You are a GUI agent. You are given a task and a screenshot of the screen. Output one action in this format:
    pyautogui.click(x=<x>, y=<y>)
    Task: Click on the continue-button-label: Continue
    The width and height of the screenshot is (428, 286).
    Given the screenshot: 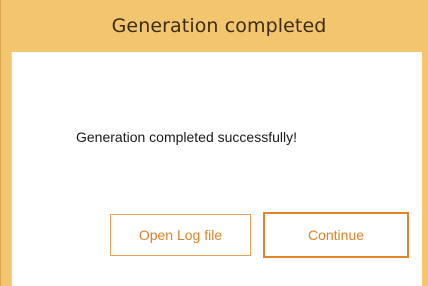 What is the action you would take?
    pyautogui.click(x=336, y=235)
    